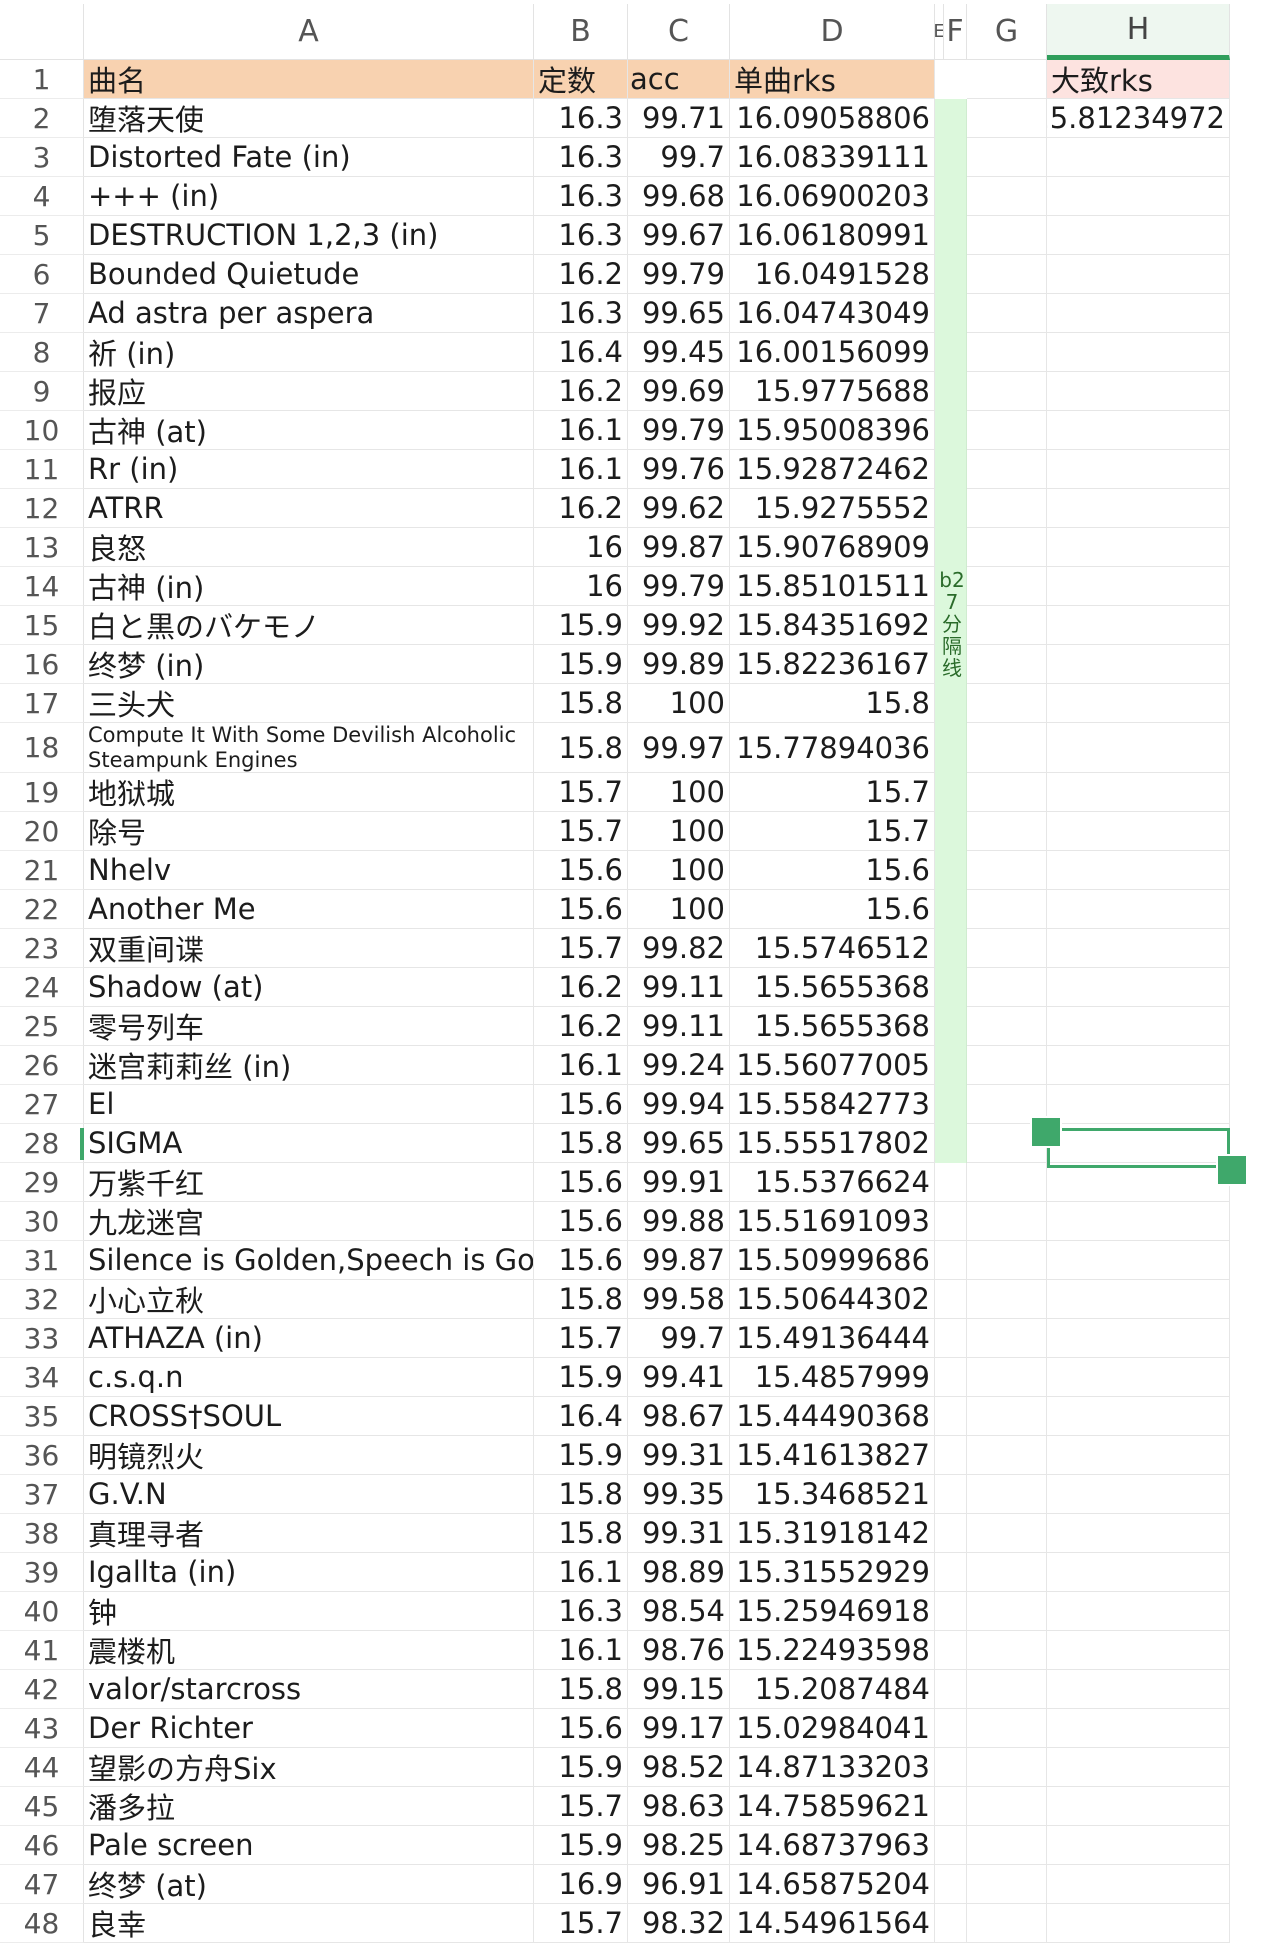  What do you see at coordinates (309, 1689) in the screenshot?
I see `song-name-cell: valor/starcross` at bounding box center [309, 1689].